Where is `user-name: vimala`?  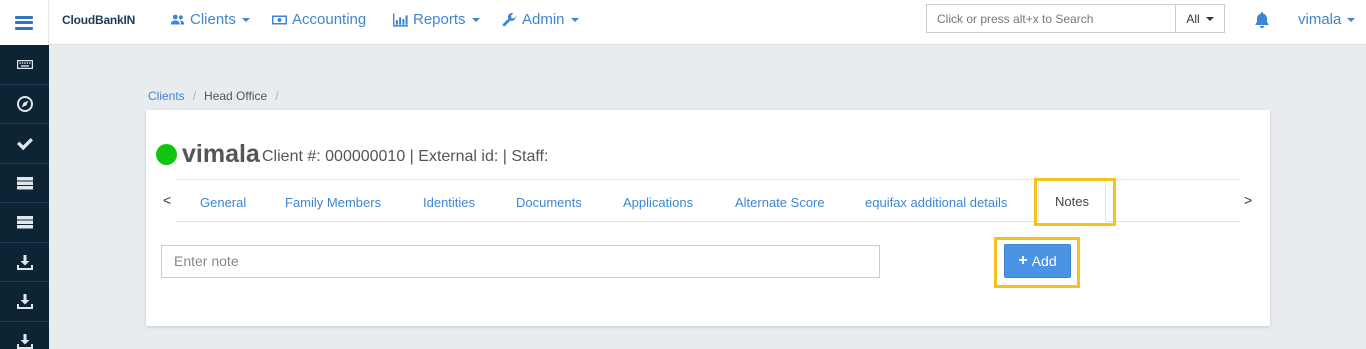
user-name: vimala is located at coordinates (1320, 19).